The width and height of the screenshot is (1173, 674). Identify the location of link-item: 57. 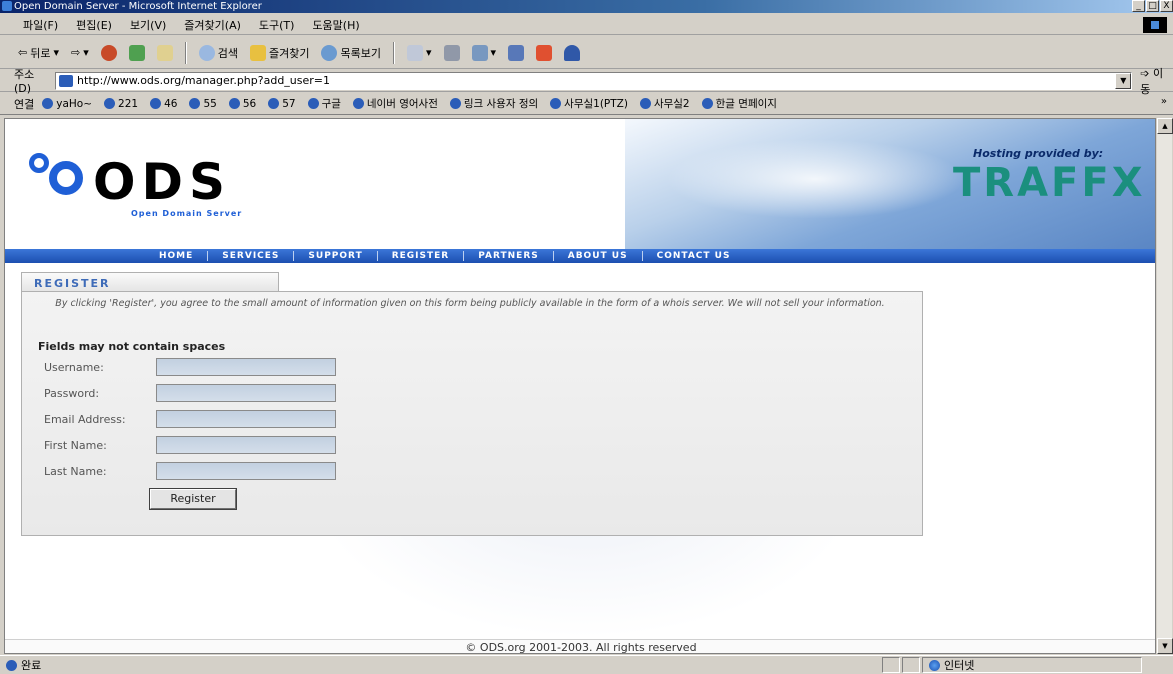
(282, 103).